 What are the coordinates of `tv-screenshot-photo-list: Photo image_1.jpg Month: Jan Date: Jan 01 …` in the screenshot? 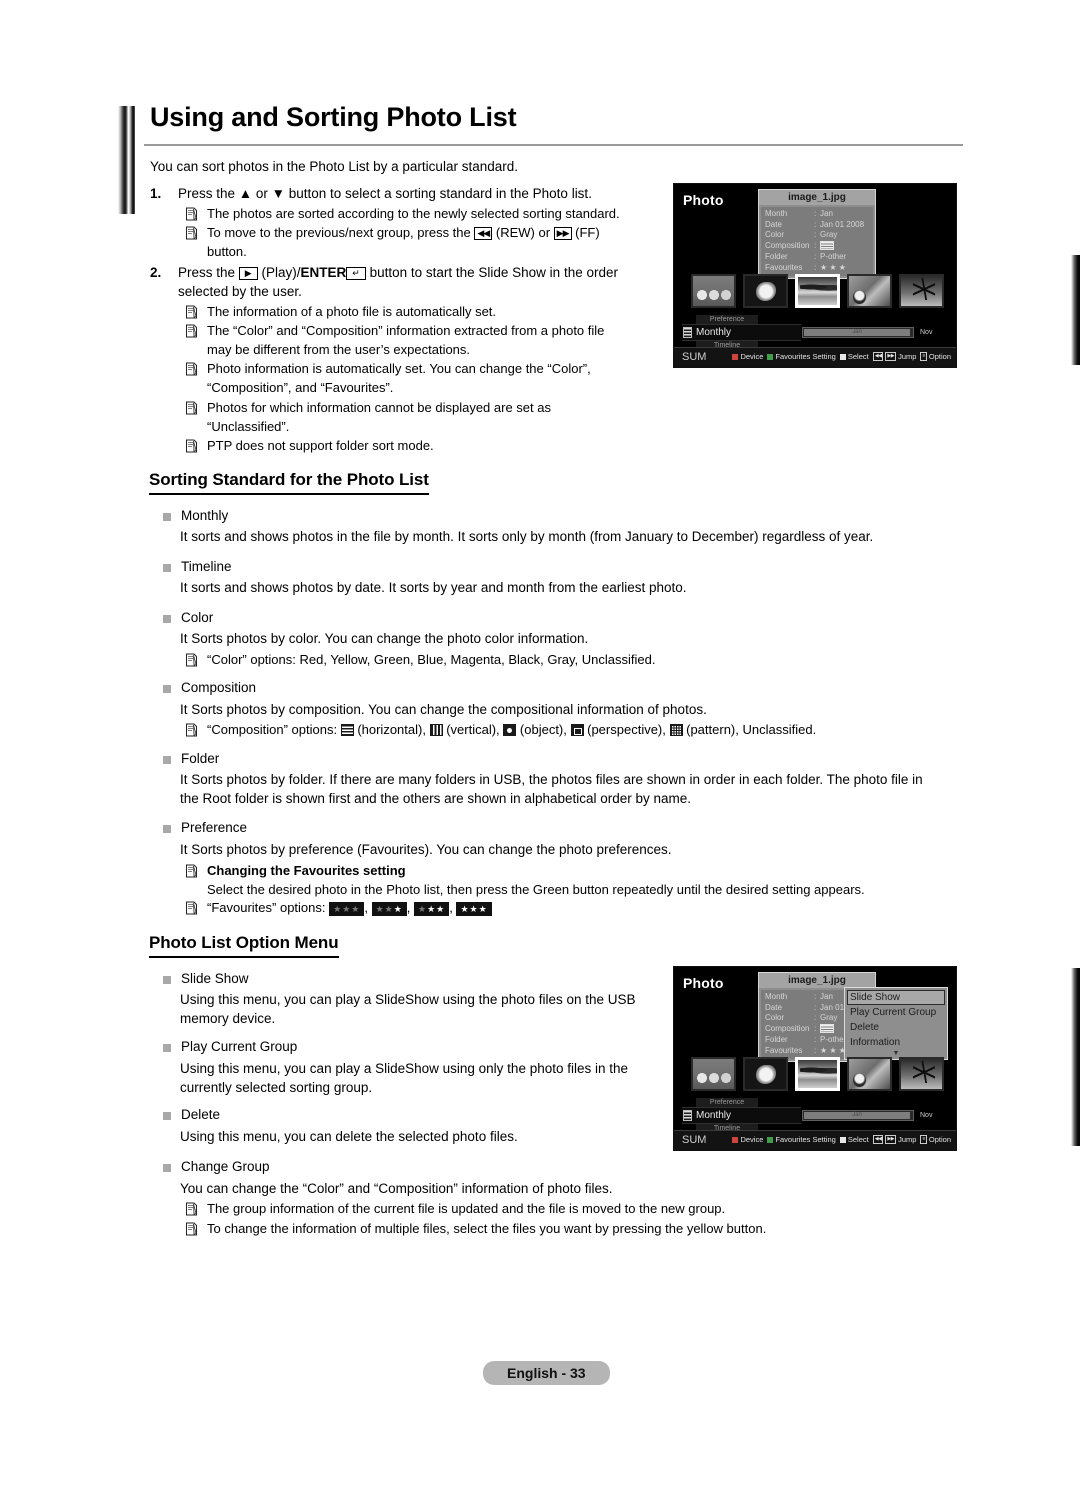 It's located at (815, 275).